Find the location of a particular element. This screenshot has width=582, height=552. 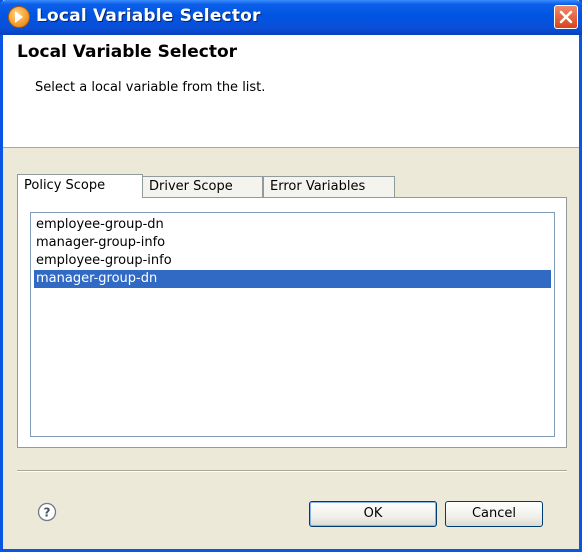

novell-designer-icon is located at coordinates (19, 17).